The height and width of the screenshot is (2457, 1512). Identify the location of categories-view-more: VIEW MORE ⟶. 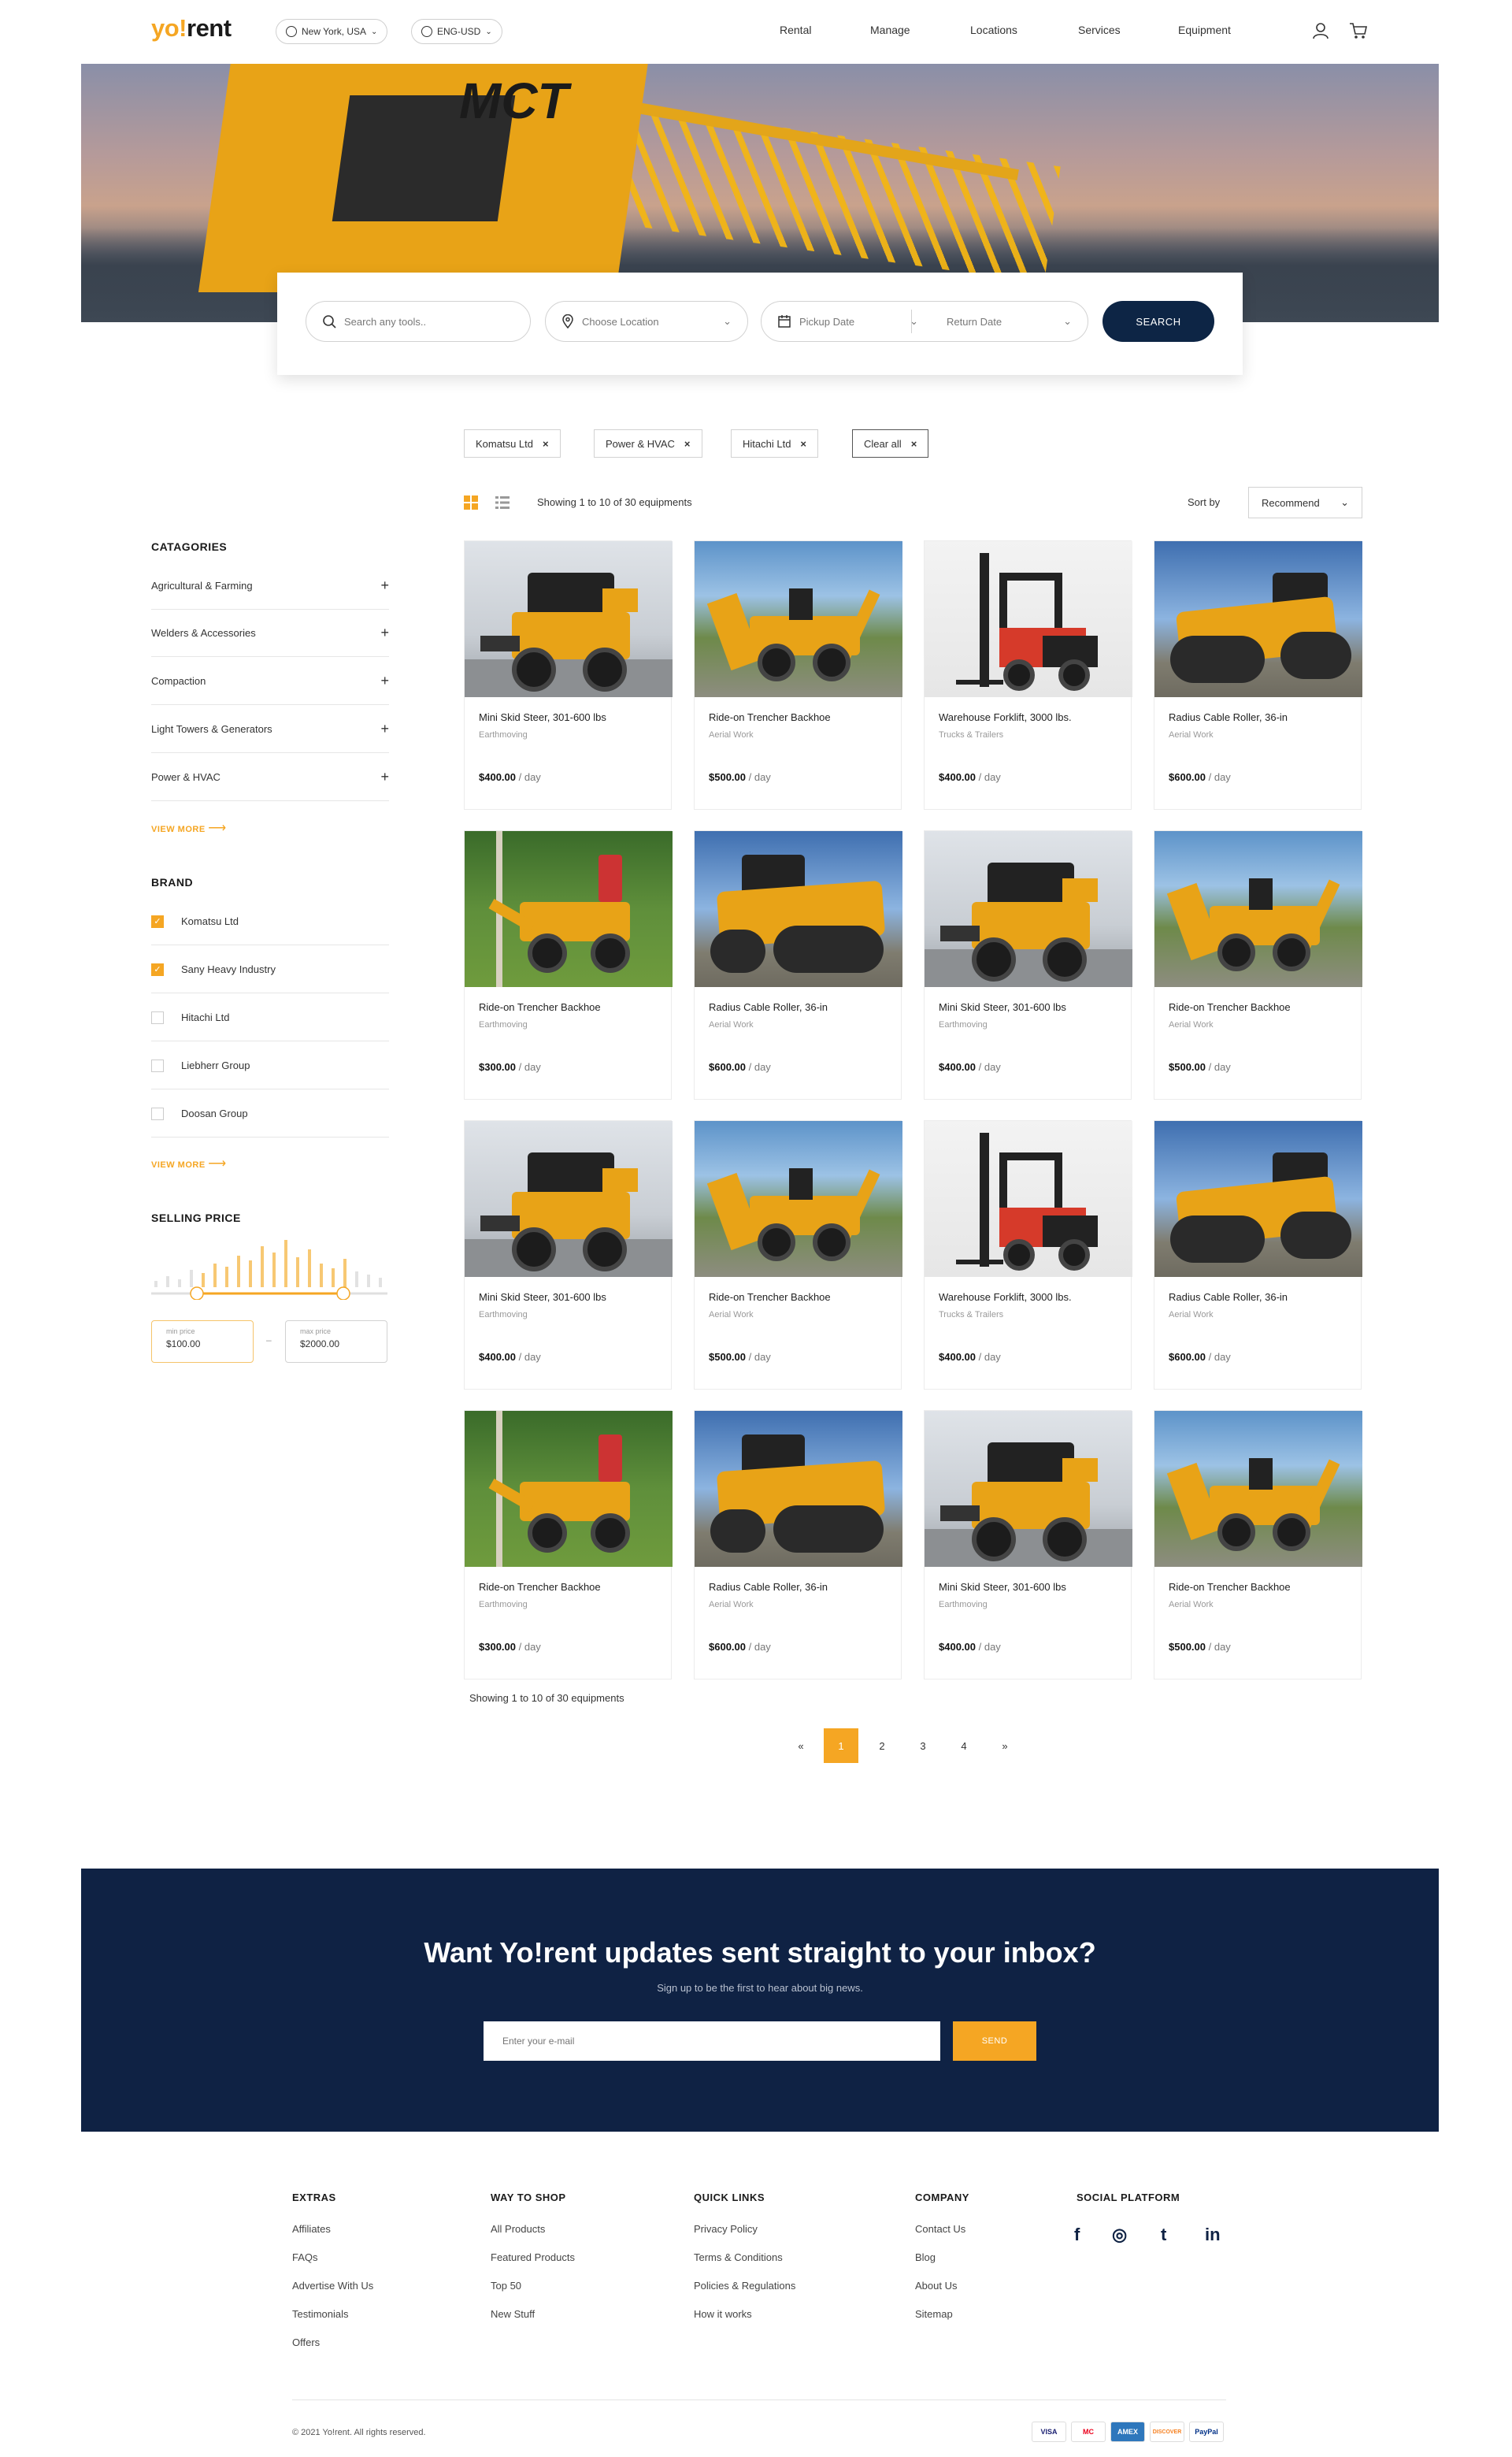
(189, 828).